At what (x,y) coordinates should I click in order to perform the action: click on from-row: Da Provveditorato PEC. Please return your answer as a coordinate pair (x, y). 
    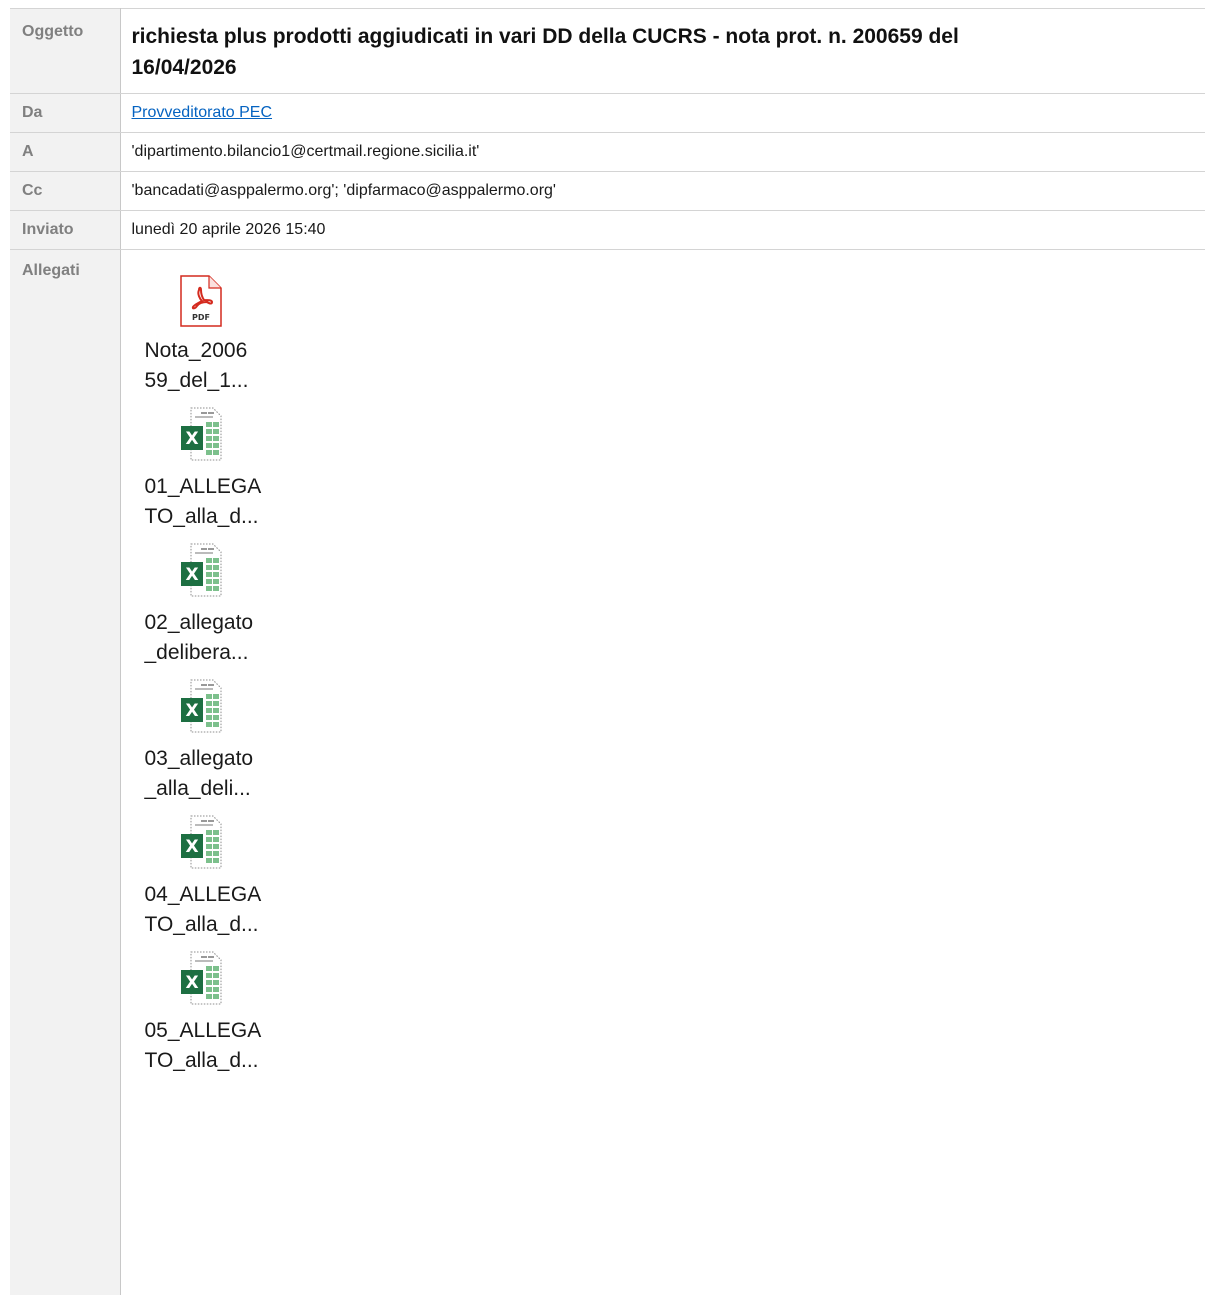
    Looking at the image, I should click on (607, 113).